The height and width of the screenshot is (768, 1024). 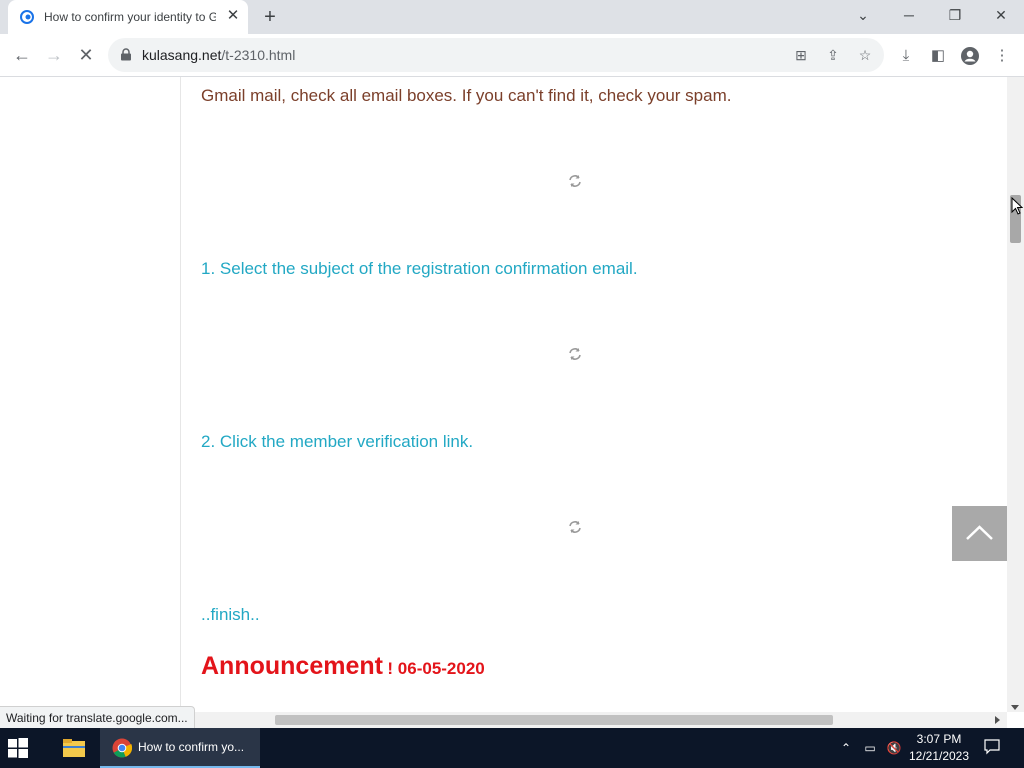 What do you see at coordinates (496, 55) in the screenshot?
I see `address-bar: kulasang.net/t-2310.html ⊞ ⇪ ☆` at bounding box center [496, 55].